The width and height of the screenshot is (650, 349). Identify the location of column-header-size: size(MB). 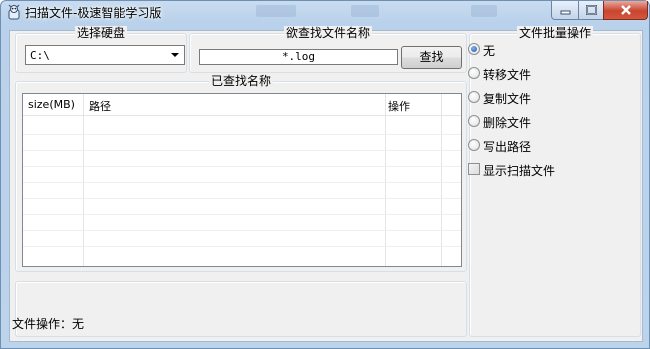
(51, 104).